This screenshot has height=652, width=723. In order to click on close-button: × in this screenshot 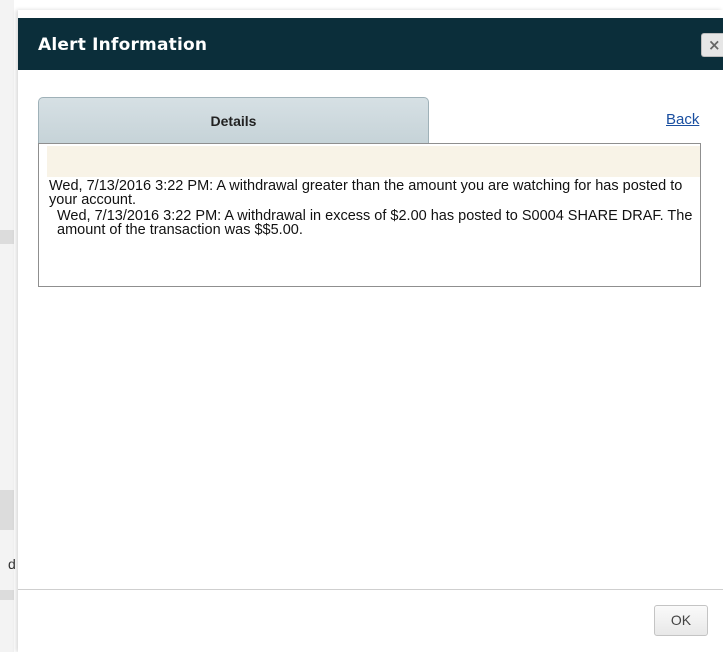, I will do `click(712, 45)`.